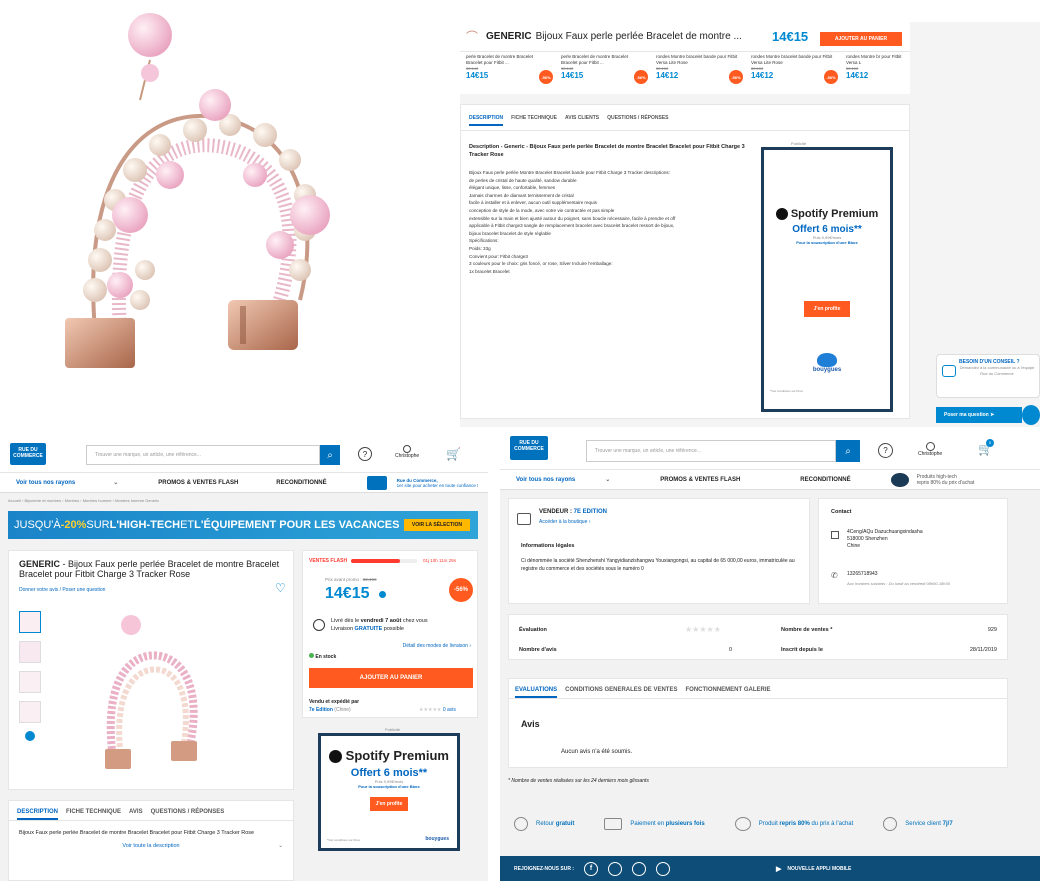 Image resolution: width=1040 pixels, height=881 pixels. What do you see at coordinates (280, 588) in the screenshot?
I see `wishlist-heart-icon: ♡` at bounding box center [280, 588].